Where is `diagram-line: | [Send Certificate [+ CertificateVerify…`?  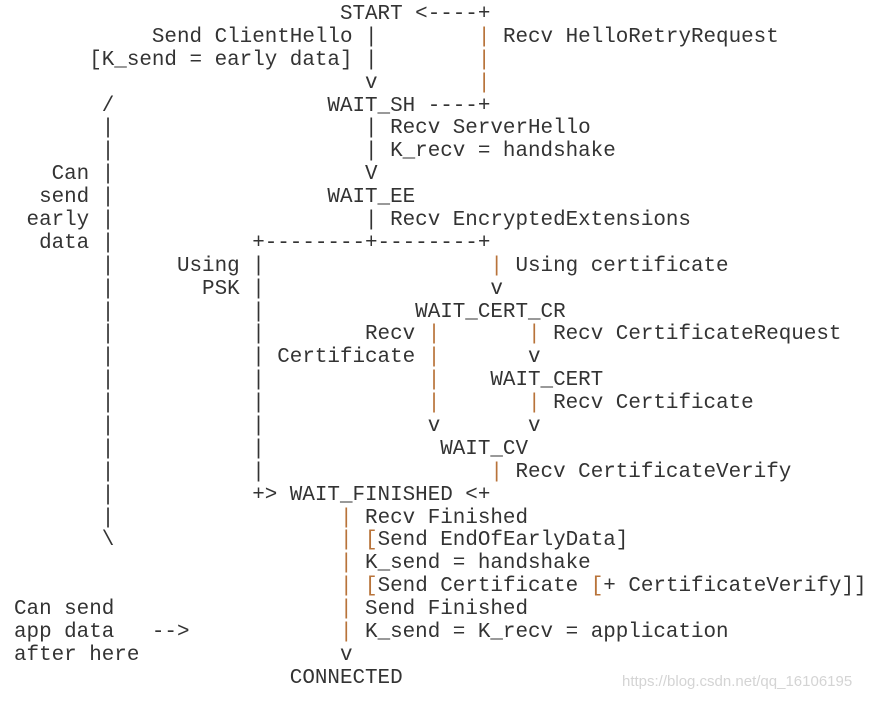 diagram-line: | [Send Certificate [+ CertificateVerify… is located at coordinates (603, 587).